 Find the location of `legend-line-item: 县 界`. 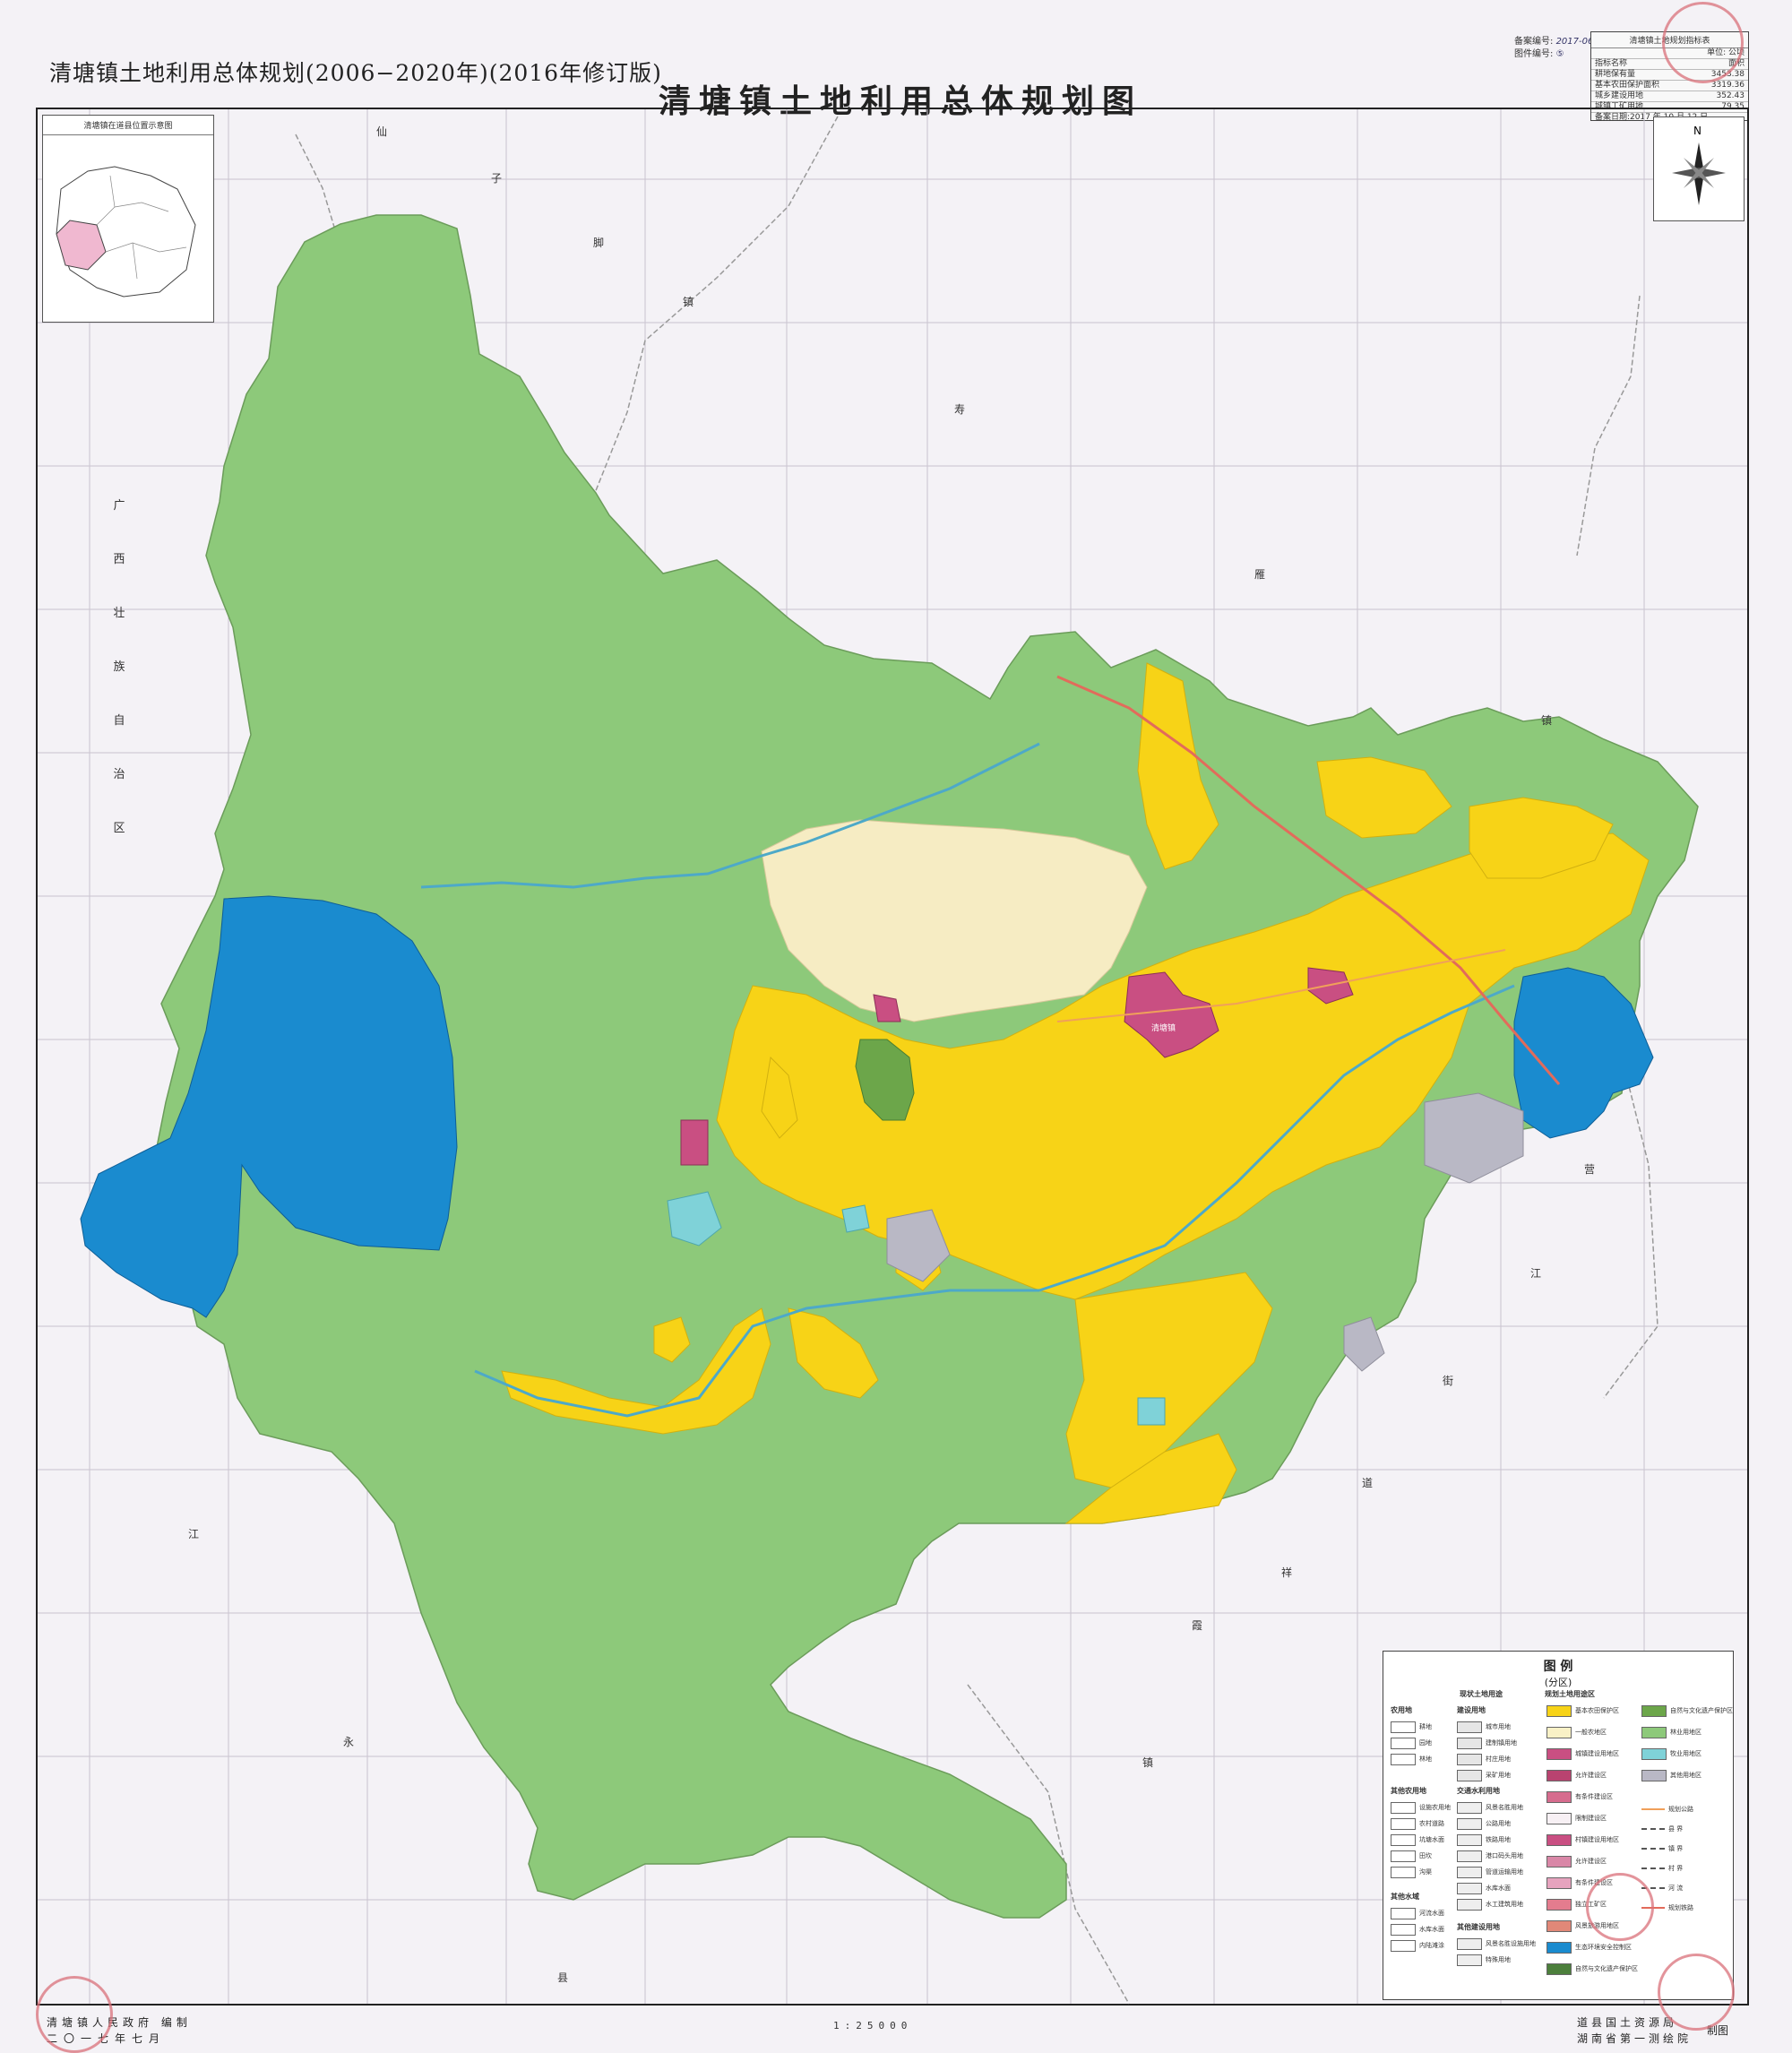

legend-line-item: 县 界 is located at coordinates (1662, 1829).